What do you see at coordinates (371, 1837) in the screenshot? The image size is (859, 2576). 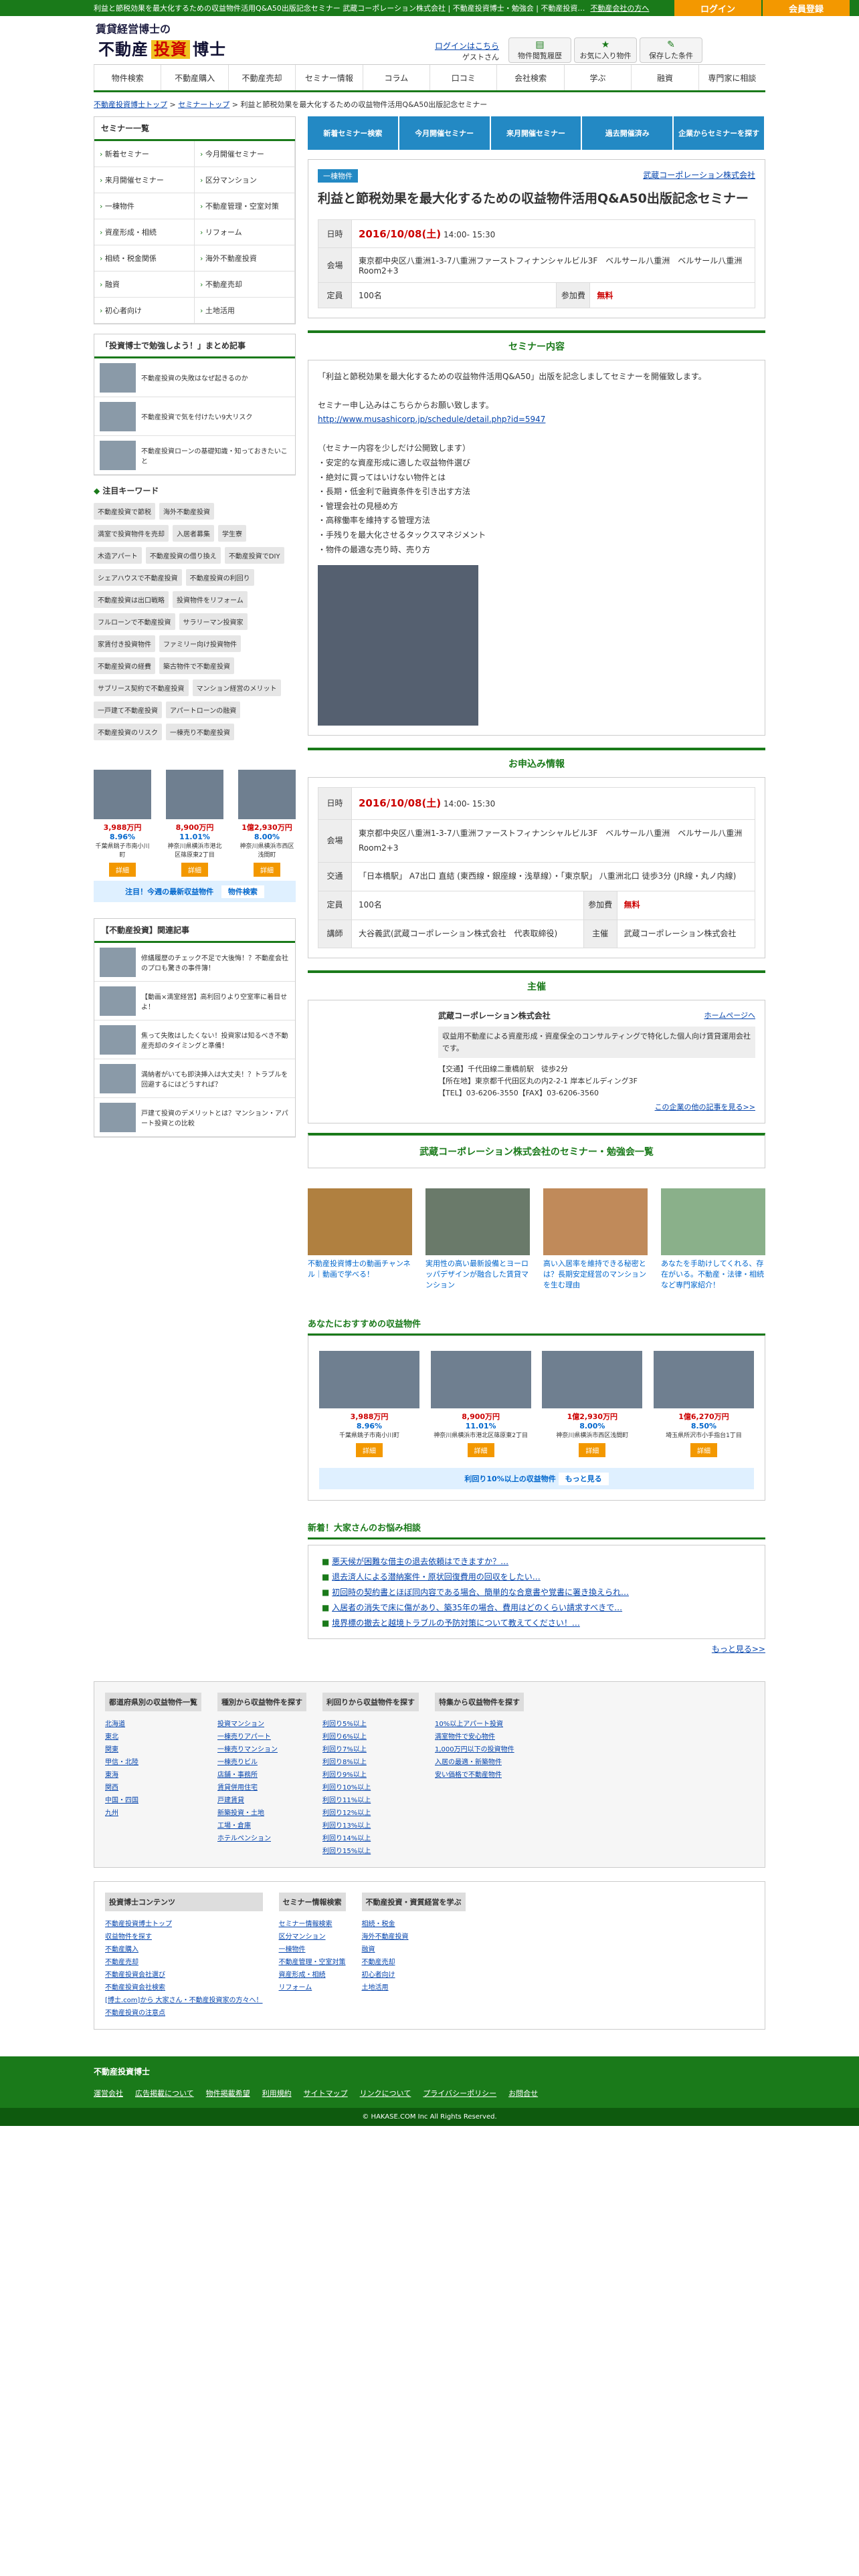 I see `footer-link: 利回り14%以上` at bounding box center [371, 1837].